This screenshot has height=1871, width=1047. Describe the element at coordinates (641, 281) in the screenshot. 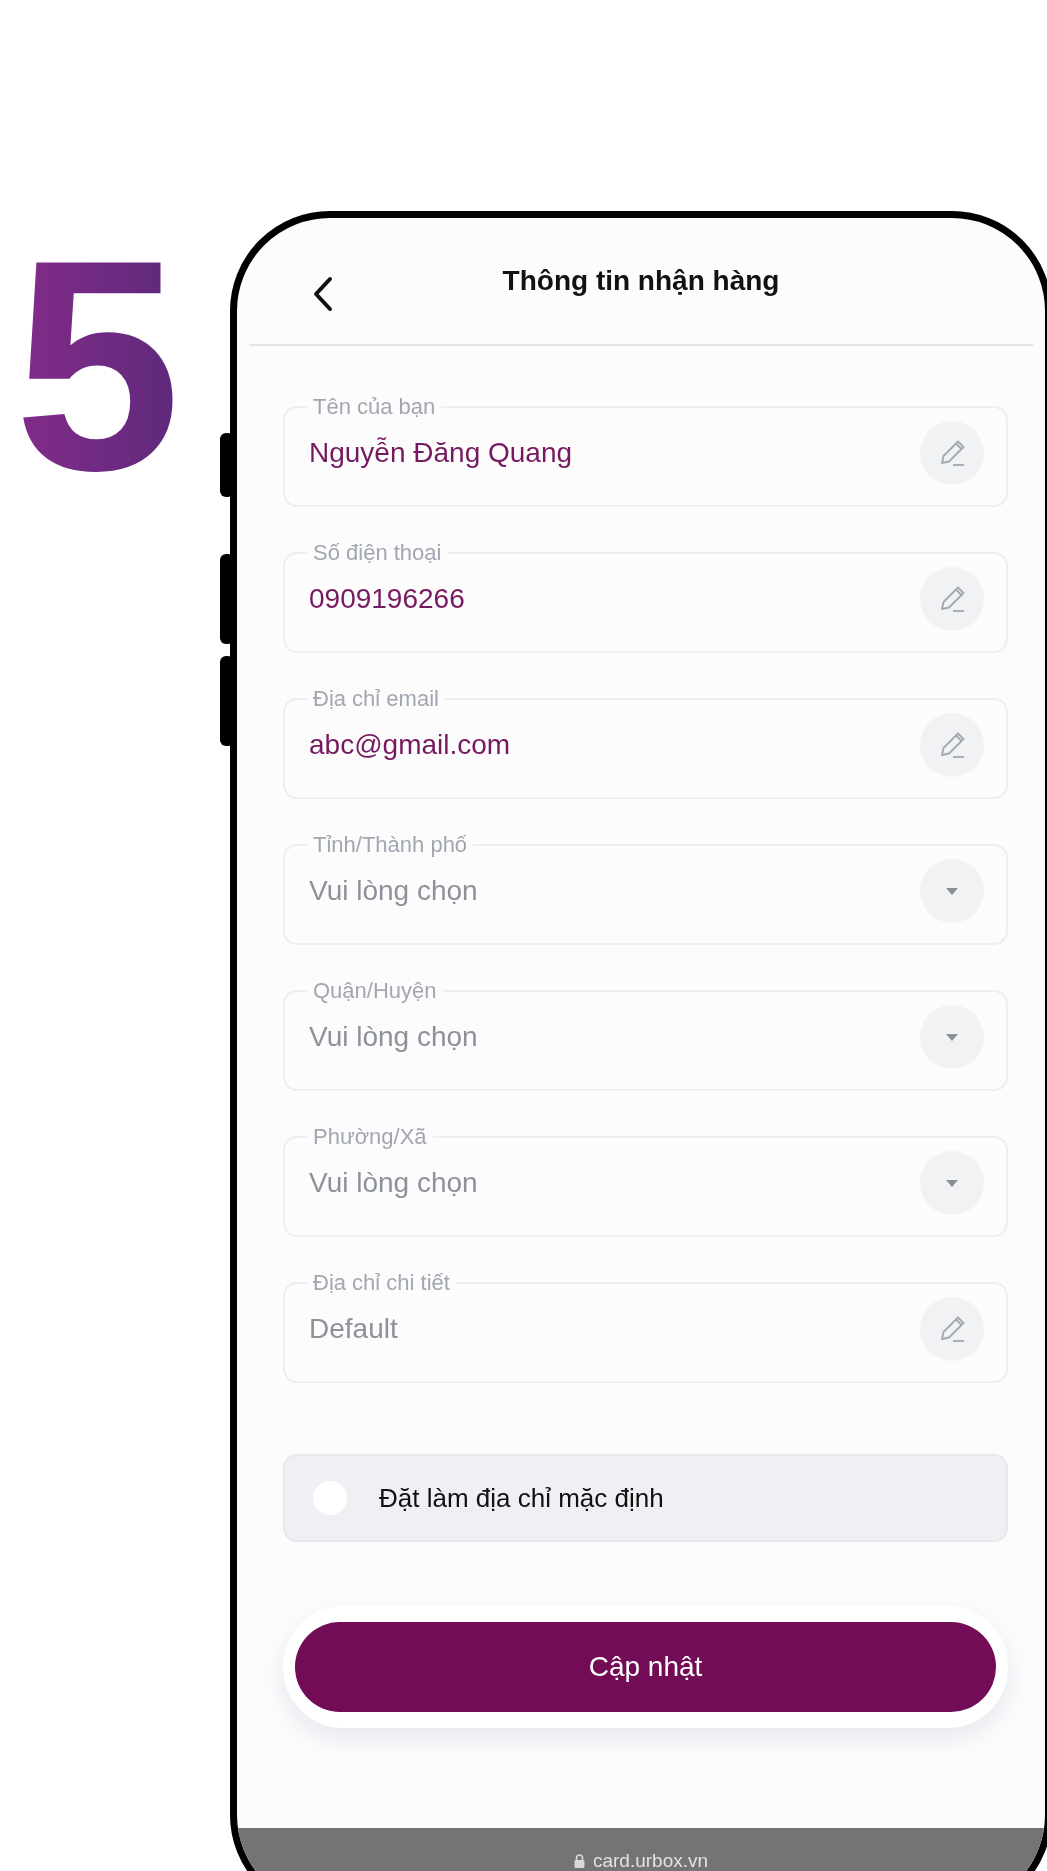

I see `screen-title: Thông tin nhận hàng` at that location.